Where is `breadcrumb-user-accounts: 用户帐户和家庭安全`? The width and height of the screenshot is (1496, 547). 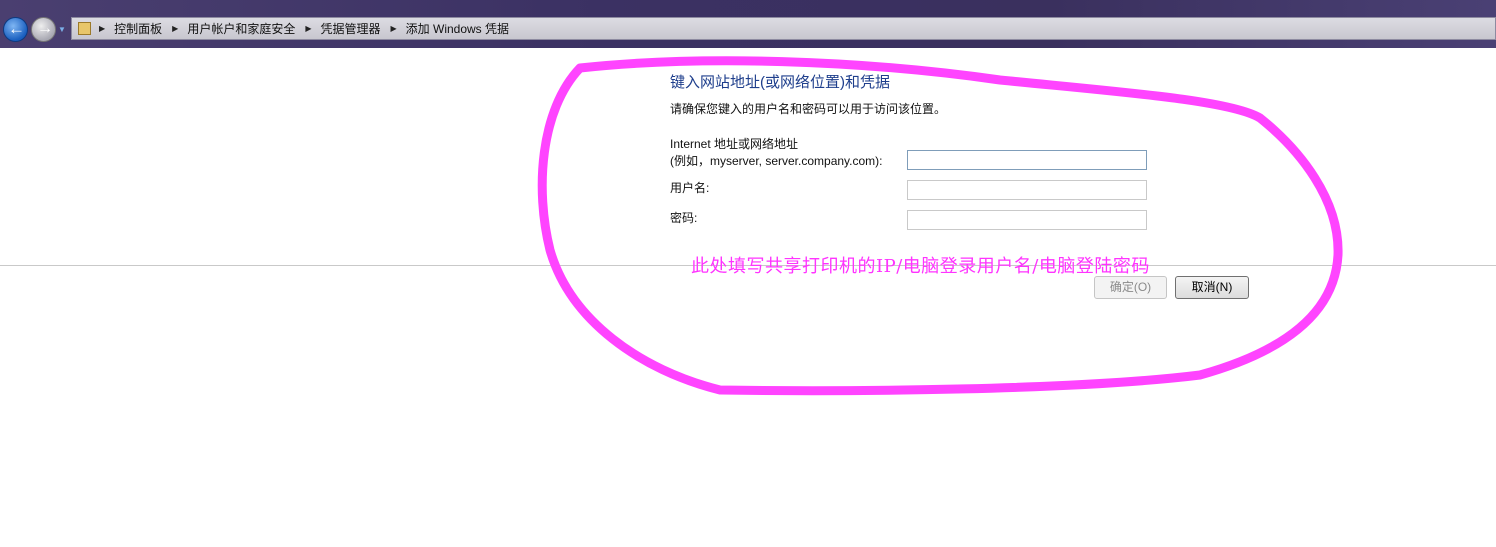
breadcrumb-user-accounts: 用户帐户和家庭安全 is located at coordinates (241, 28).